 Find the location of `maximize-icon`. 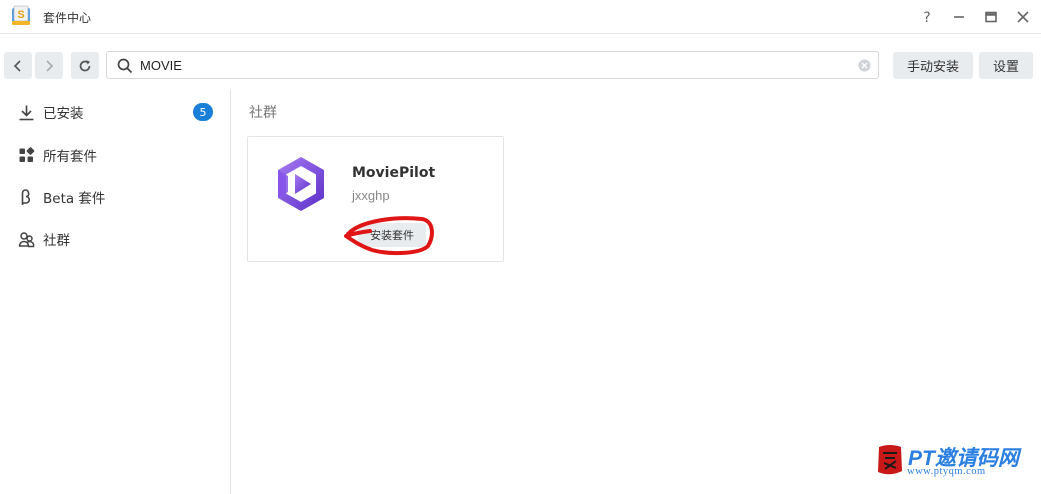

maximize-icon is located at coordinates (991, 17).